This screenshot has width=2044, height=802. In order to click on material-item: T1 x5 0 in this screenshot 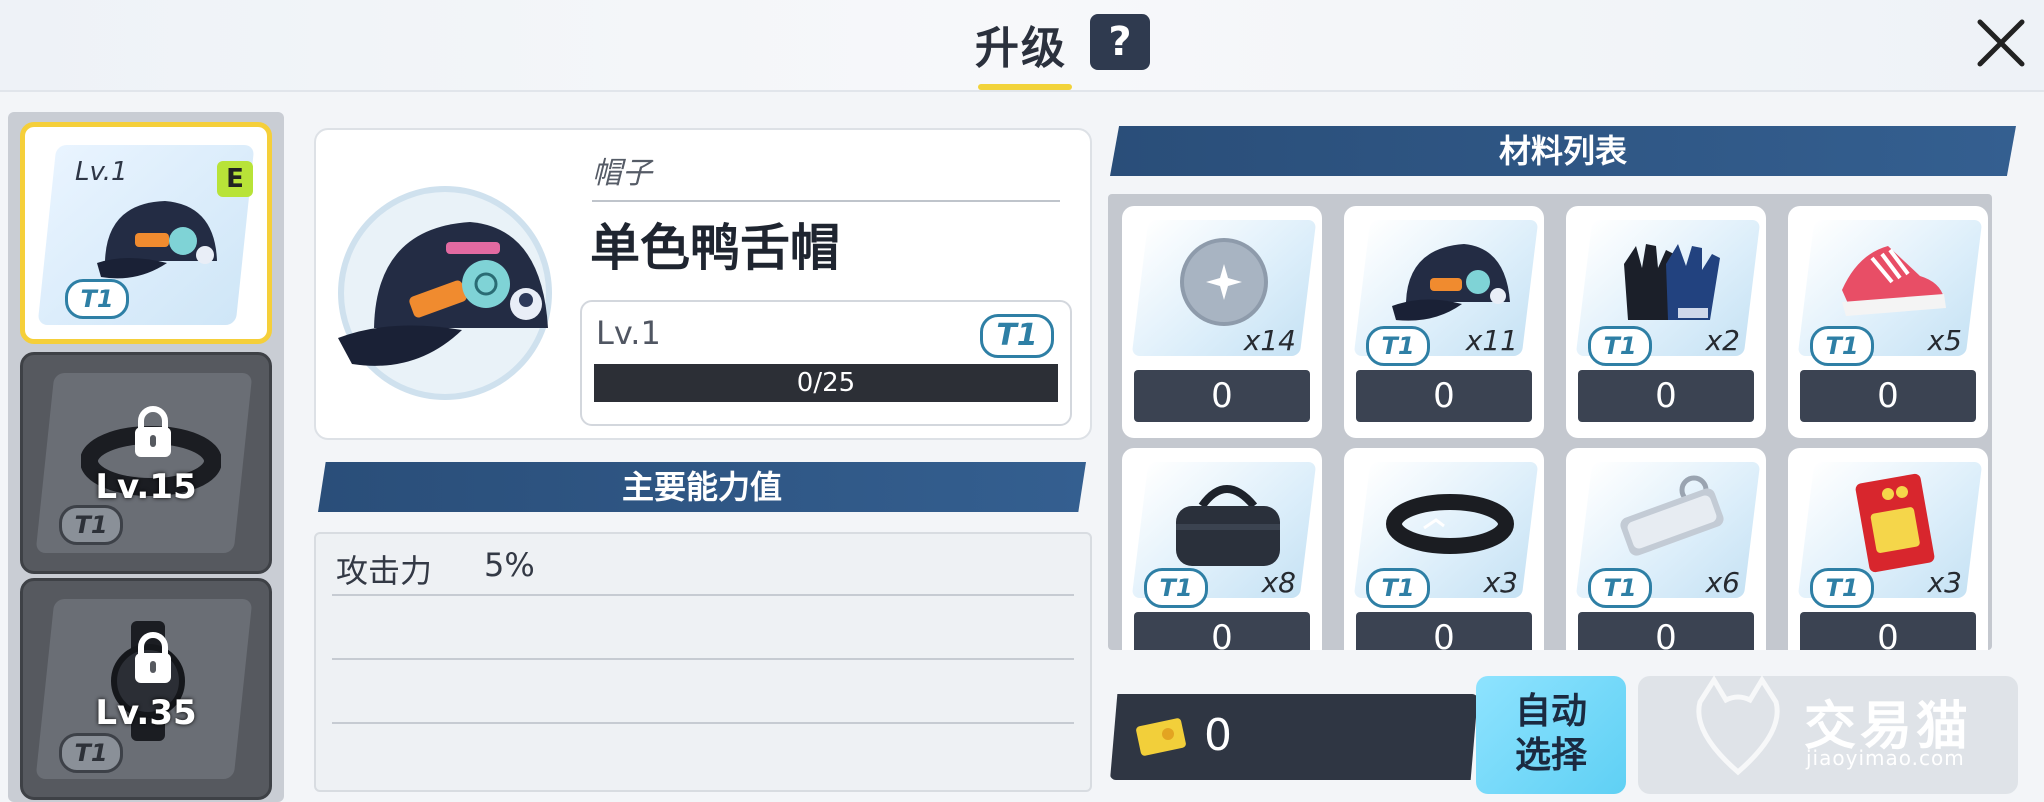, I will do `click(1888, 322)`.